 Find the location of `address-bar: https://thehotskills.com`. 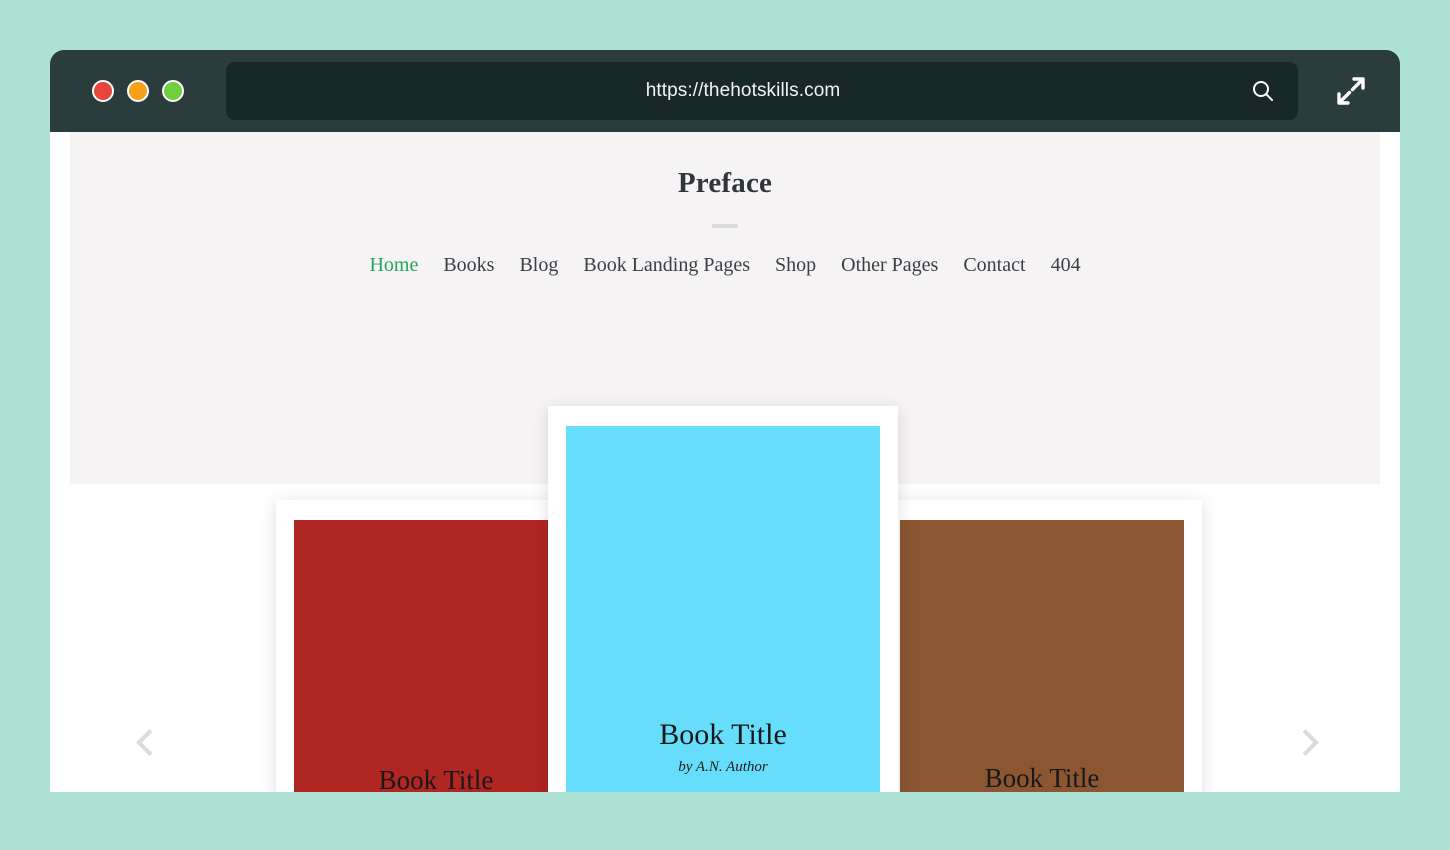

address-bar: https://thehotskills.com is located at coordinates (762, 91).